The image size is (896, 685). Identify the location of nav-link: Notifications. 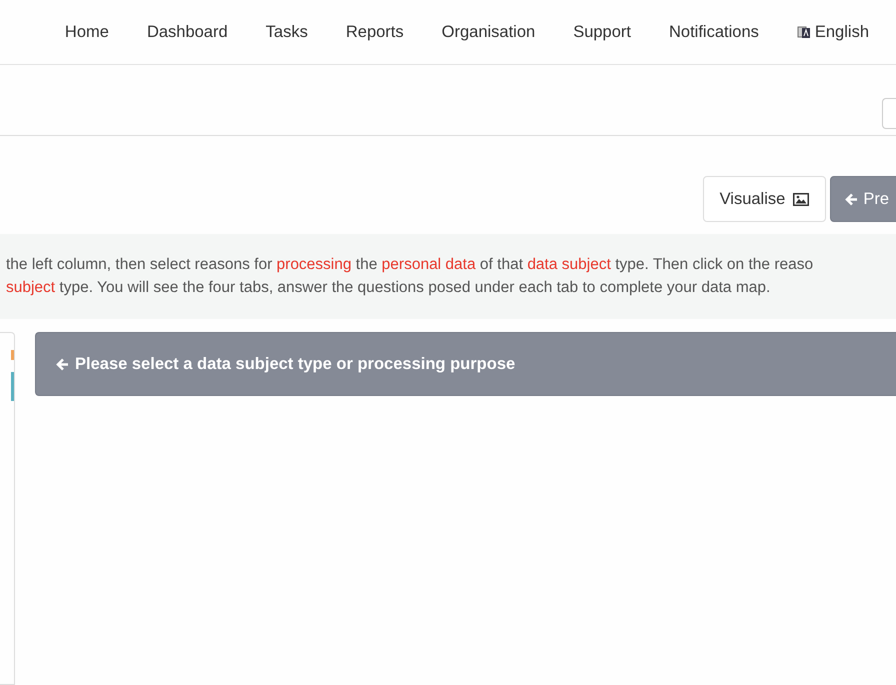
(714, 32).